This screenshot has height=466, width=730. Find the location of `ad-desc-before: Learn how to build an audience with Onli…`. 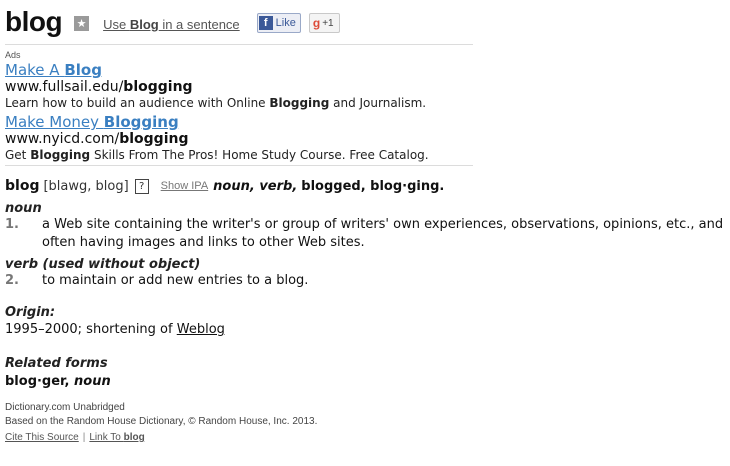

ad-desc-before: Learn how to build an audience with Onli… is located at coordinates (137, 103).